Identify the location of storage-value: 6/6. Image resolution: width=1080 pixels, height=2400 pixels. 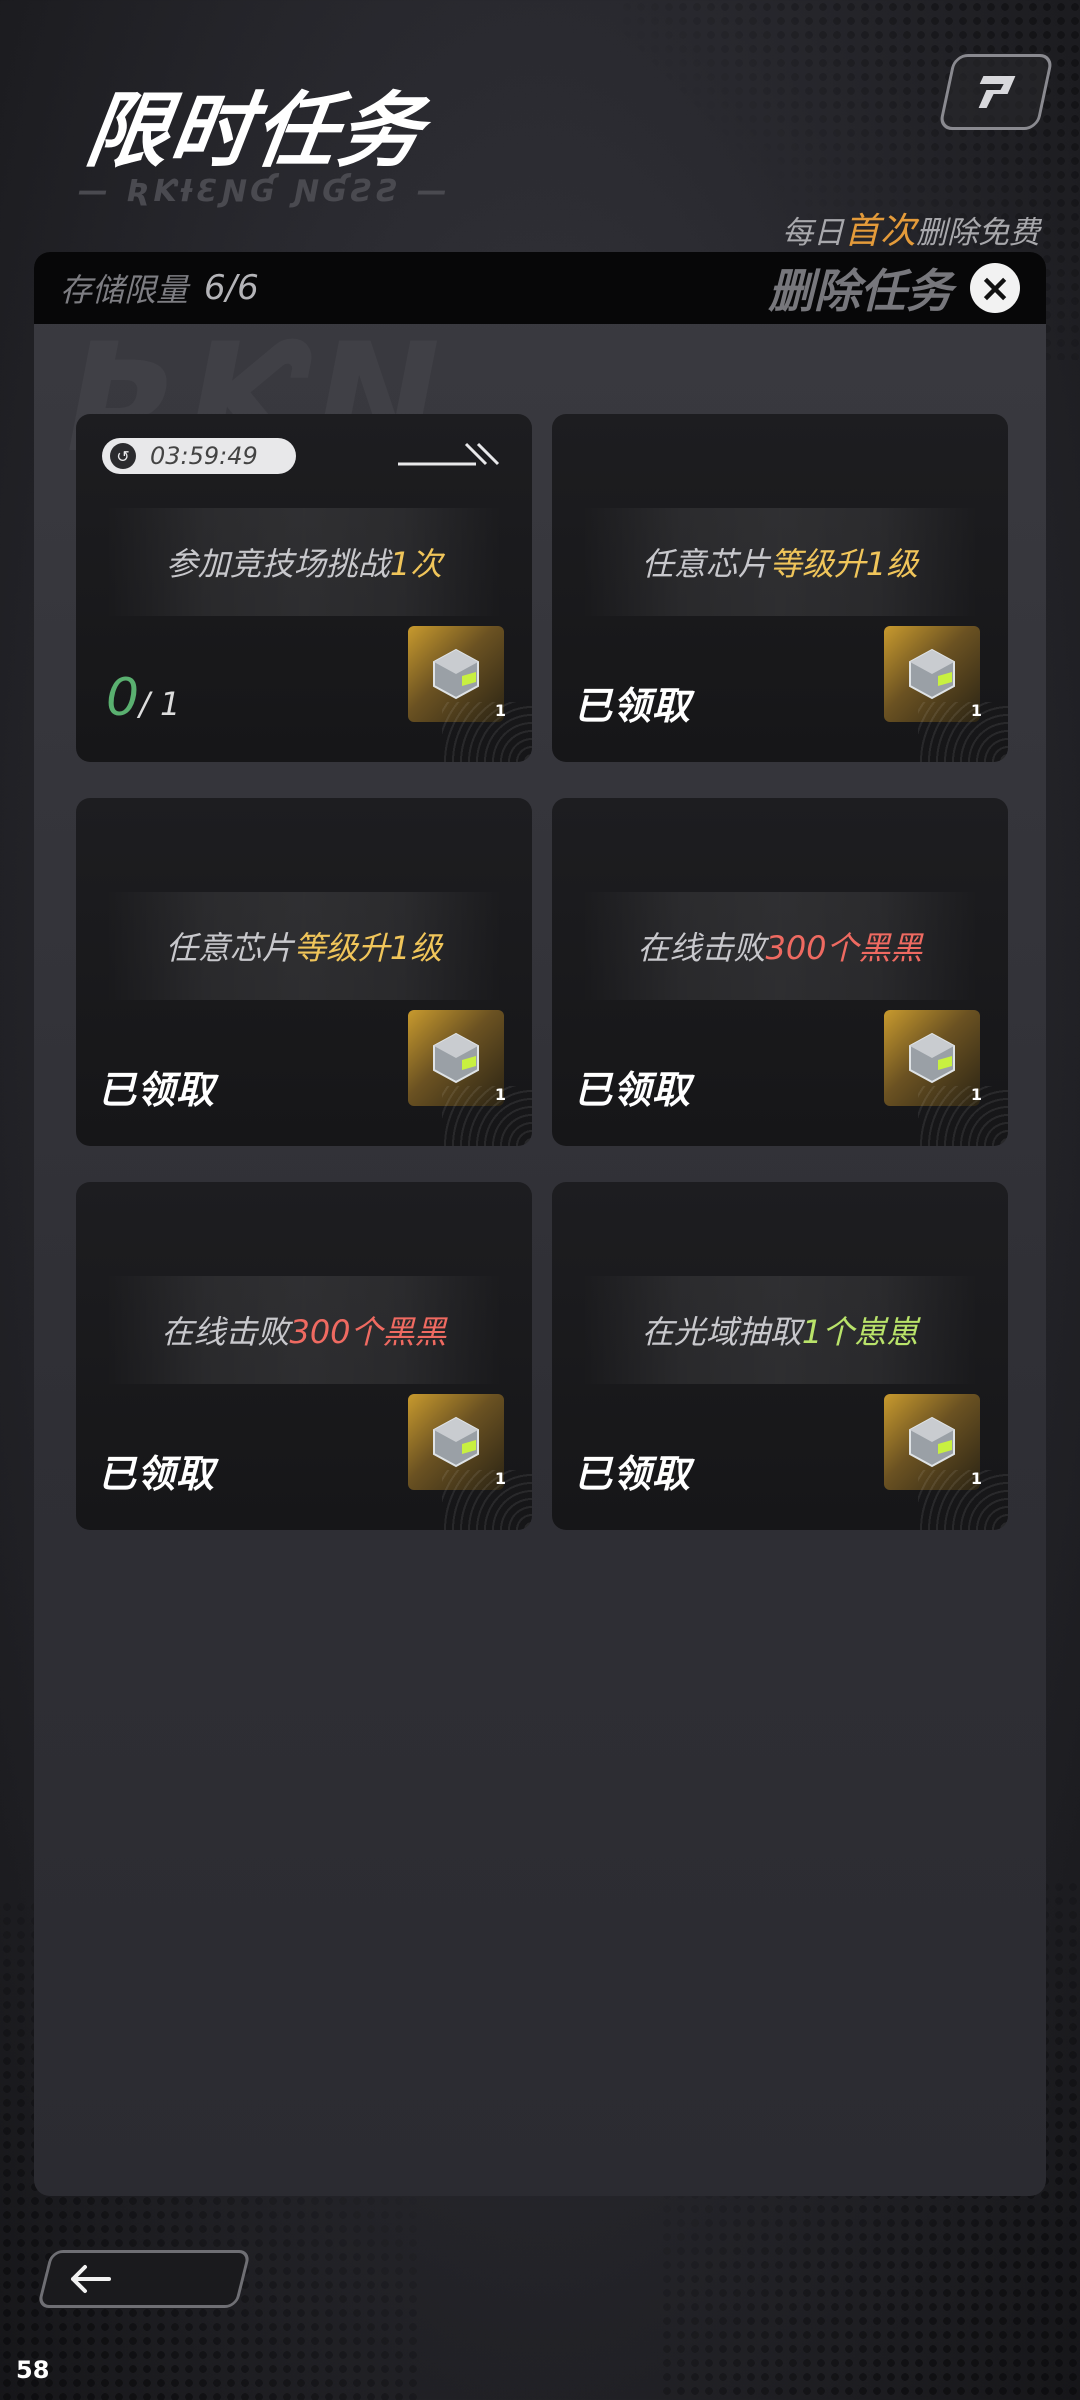
(231, 288).